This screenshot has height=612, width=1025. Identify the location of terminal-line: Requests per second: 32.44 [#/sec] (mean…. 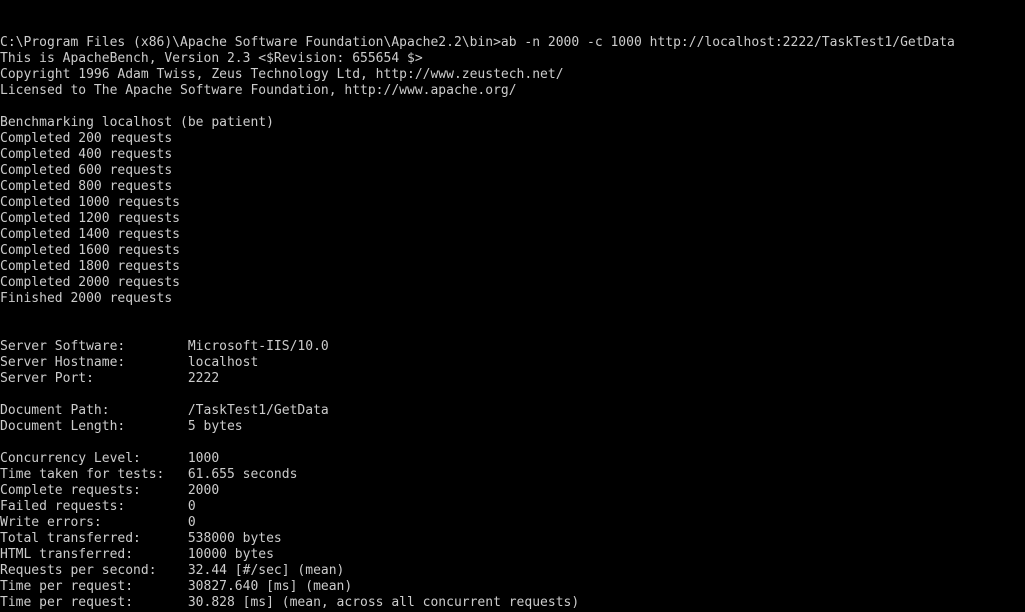
(172, 570).